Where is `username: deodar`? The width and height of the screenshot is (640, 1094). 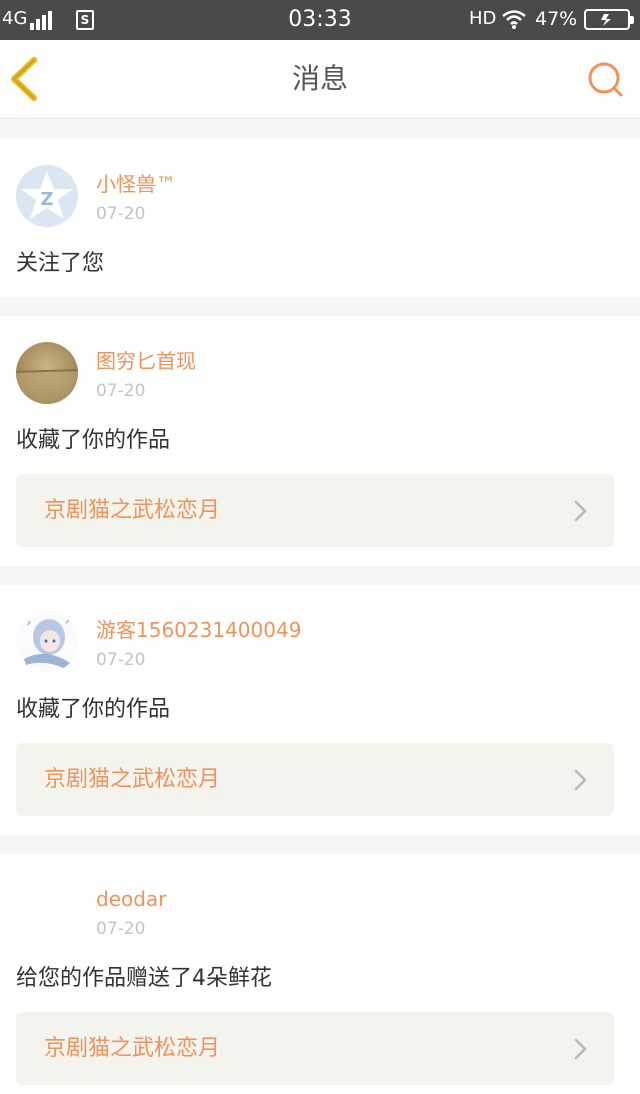 username: deodar is located at coordinates (131, 899).